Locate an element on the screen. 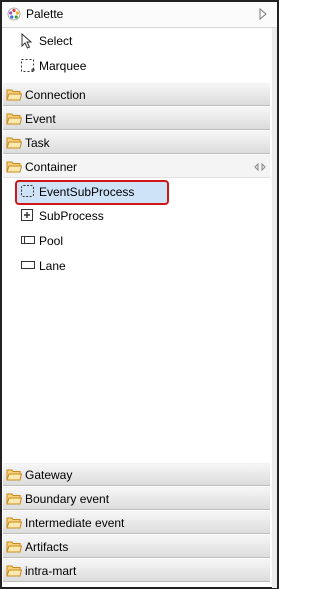 The width and height of the screenshot is (320, 589). drawer-task: Task is located at coordinates (136, 142).